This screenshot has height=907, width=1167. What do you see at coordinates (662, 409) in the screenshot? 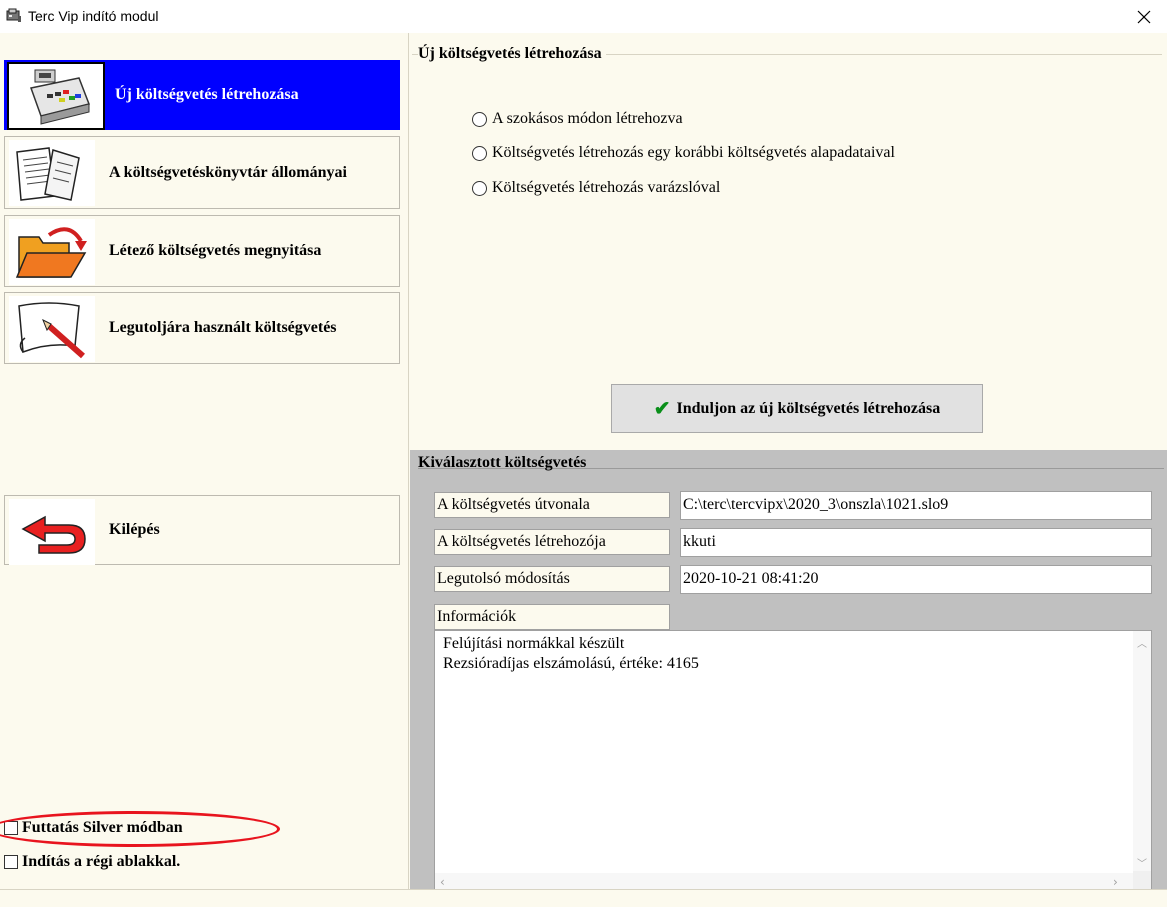
I see `check-icon: ✔` at bounding box center [662, 409].